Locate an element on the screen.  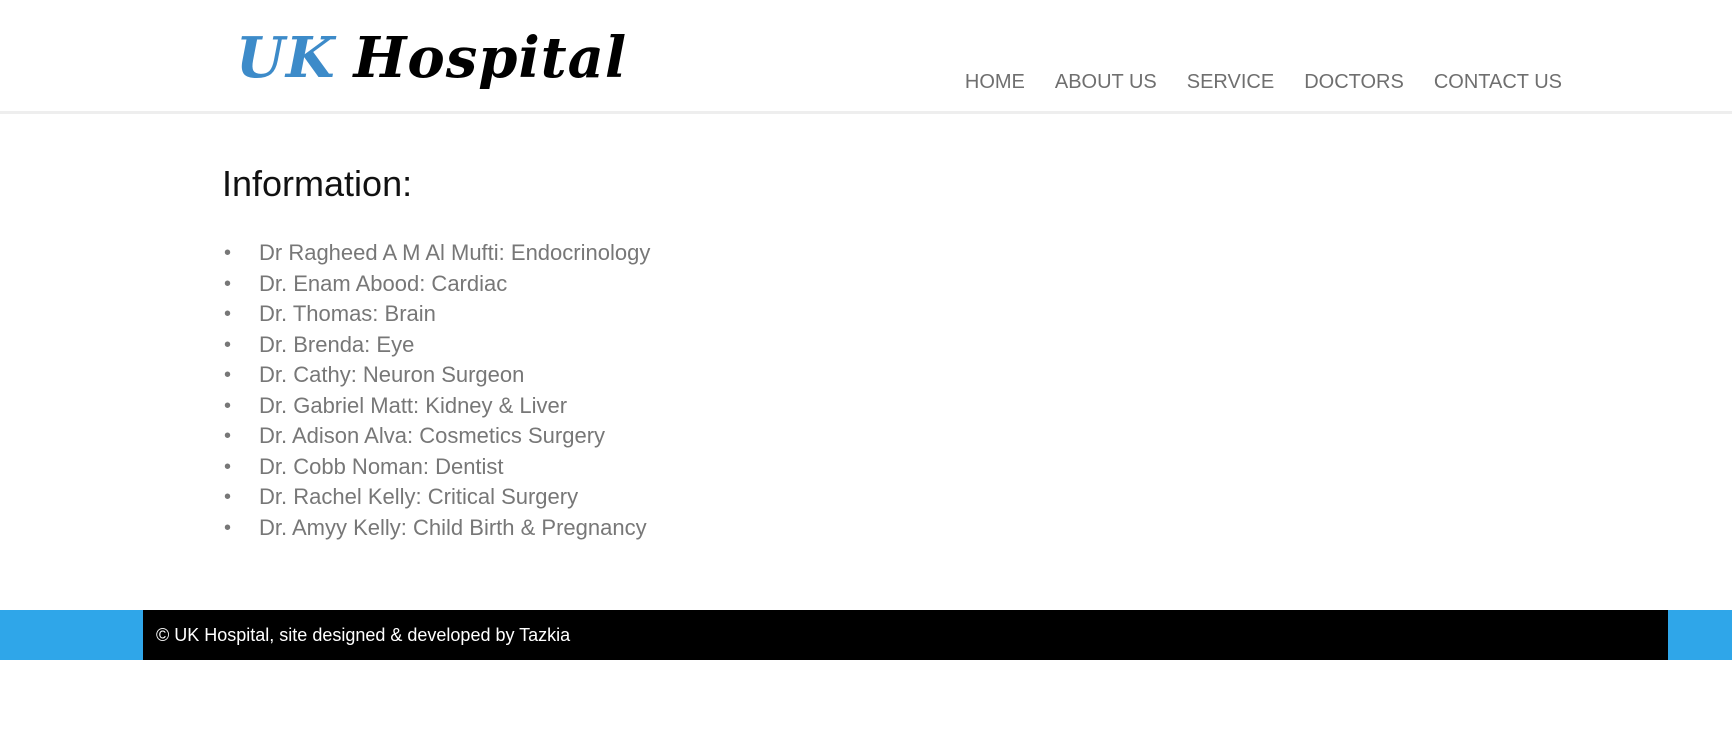
list-item: • Dr. Adison Alva: Cosmetics Surgery is located at coordinates (822, 436).